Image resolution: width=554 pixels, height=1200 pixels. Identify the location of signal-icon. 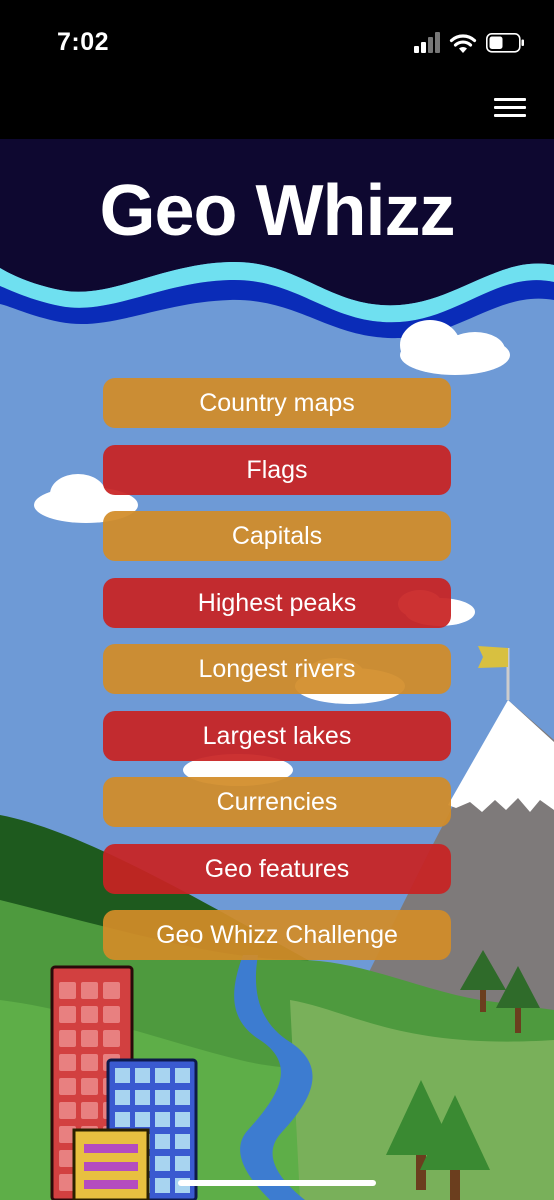
(427, 42).